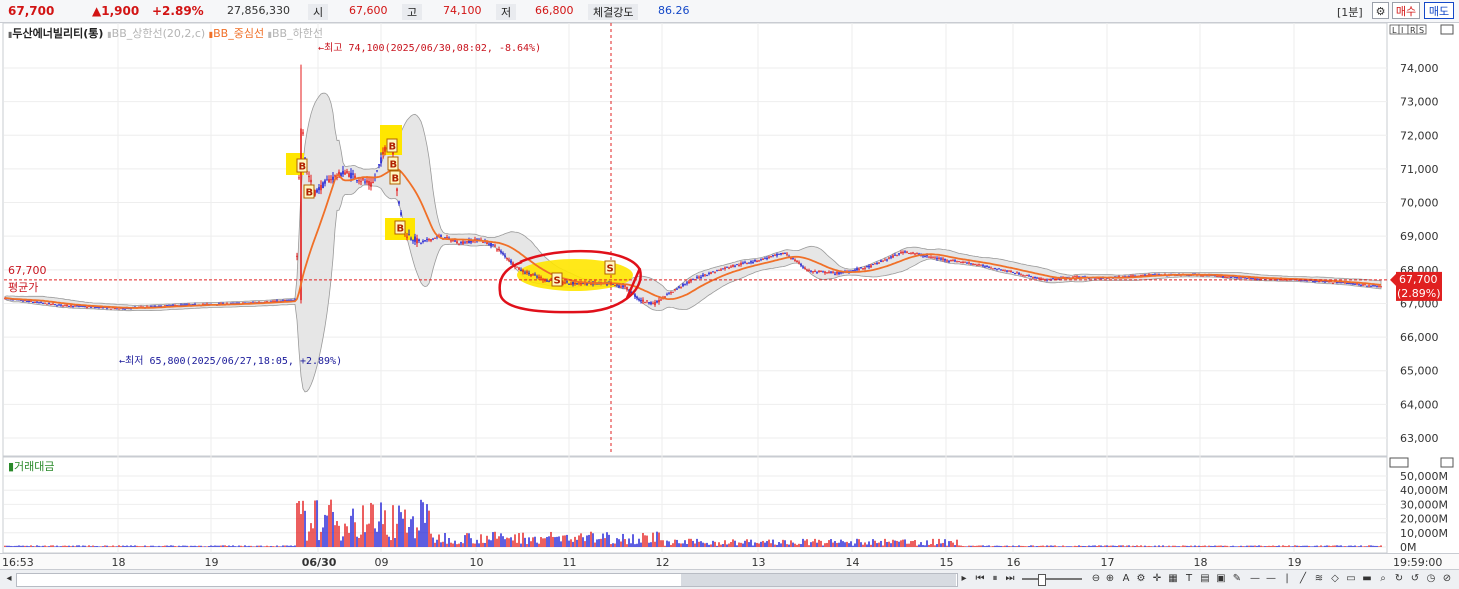 This screenshot has height=589, width=1459. I want to click on text-tool-icon: T, so click(1189, 579).